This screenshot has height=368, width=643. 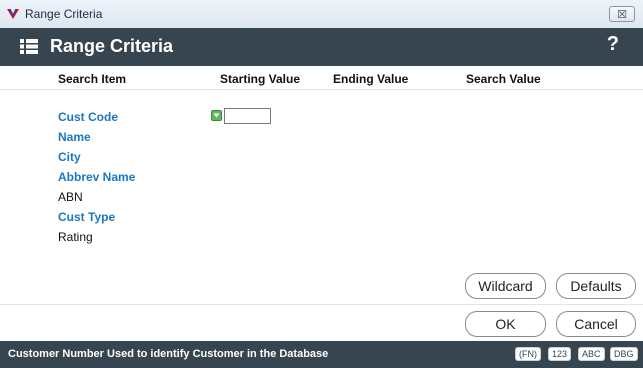 What do you see at coordinates (528, 354) in the screenshot?
I see `status-badge-fn: (FN)` at bounding box center [528, 354].